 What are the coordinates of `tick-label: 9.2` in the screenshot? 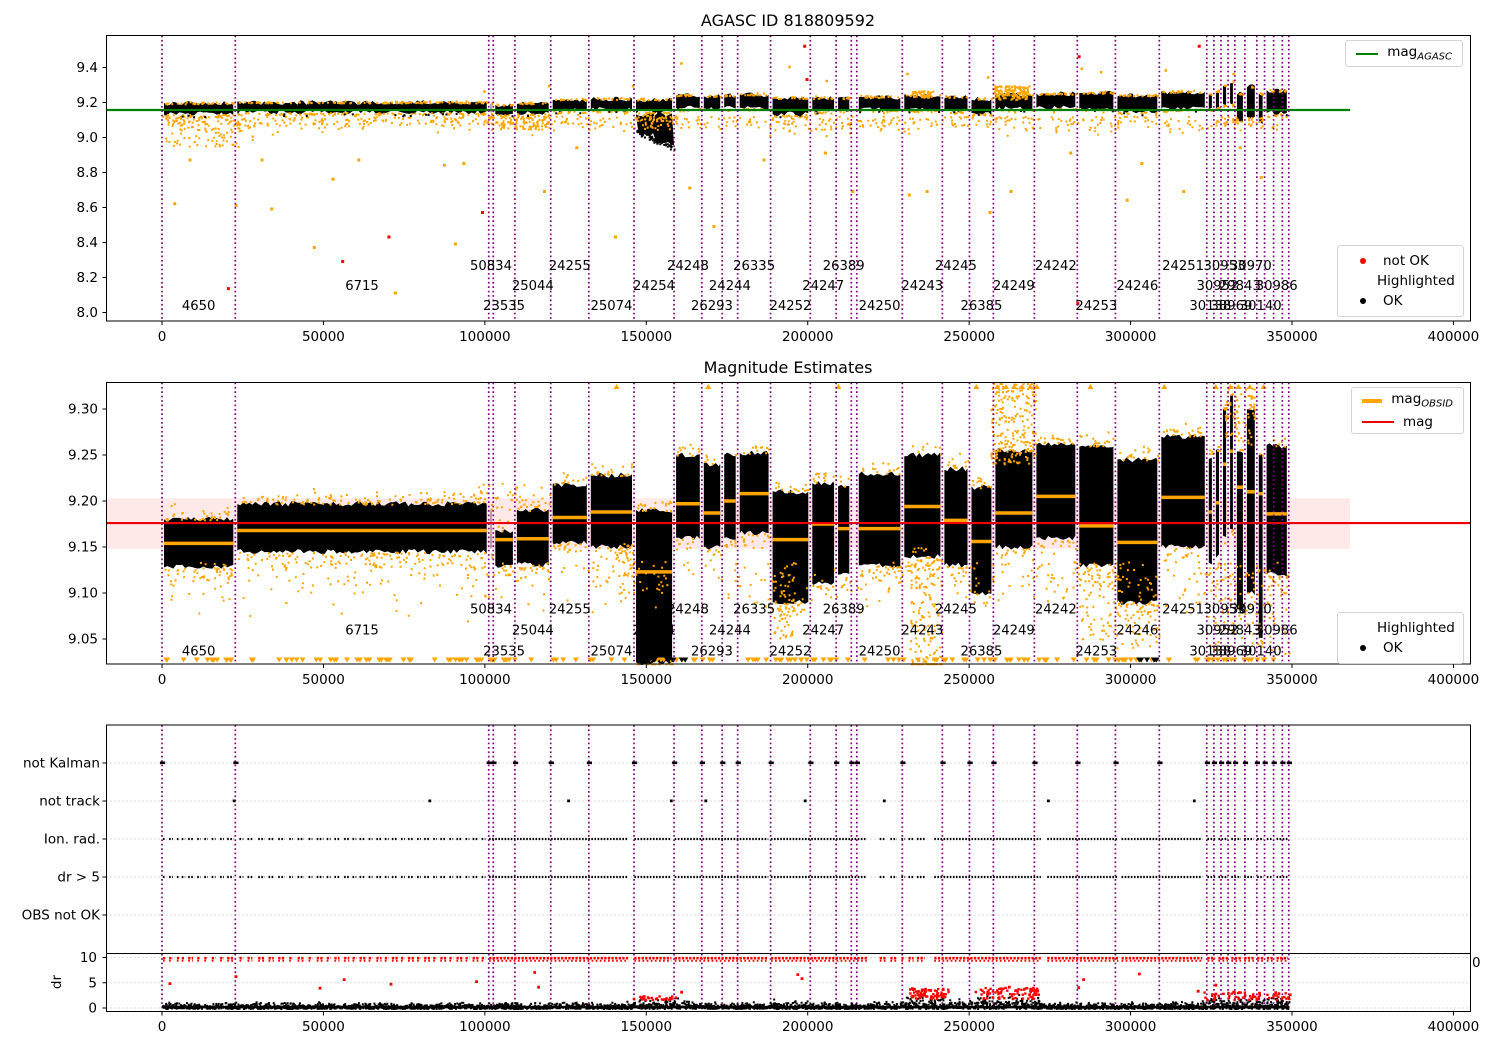 It's located at (87, 103).